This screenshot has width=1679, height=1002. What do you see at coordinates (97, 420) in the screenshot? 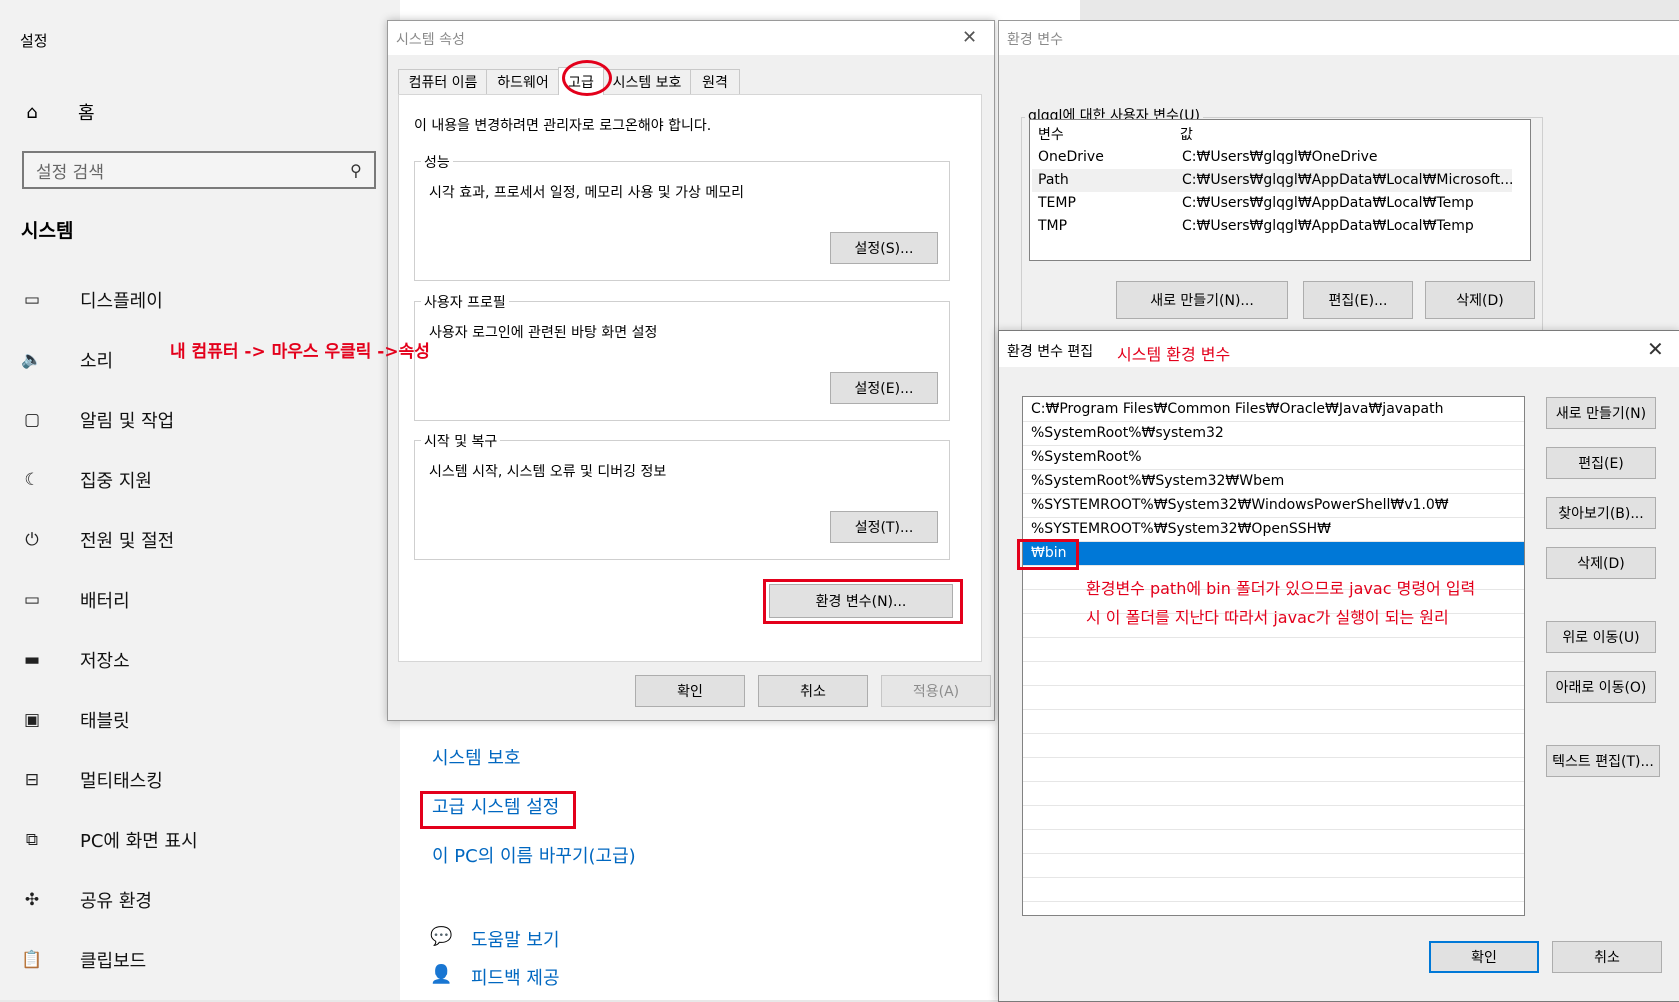
I see `nav-notifications: ▢ 알림 및 작업` at bounding box center [97, 420].